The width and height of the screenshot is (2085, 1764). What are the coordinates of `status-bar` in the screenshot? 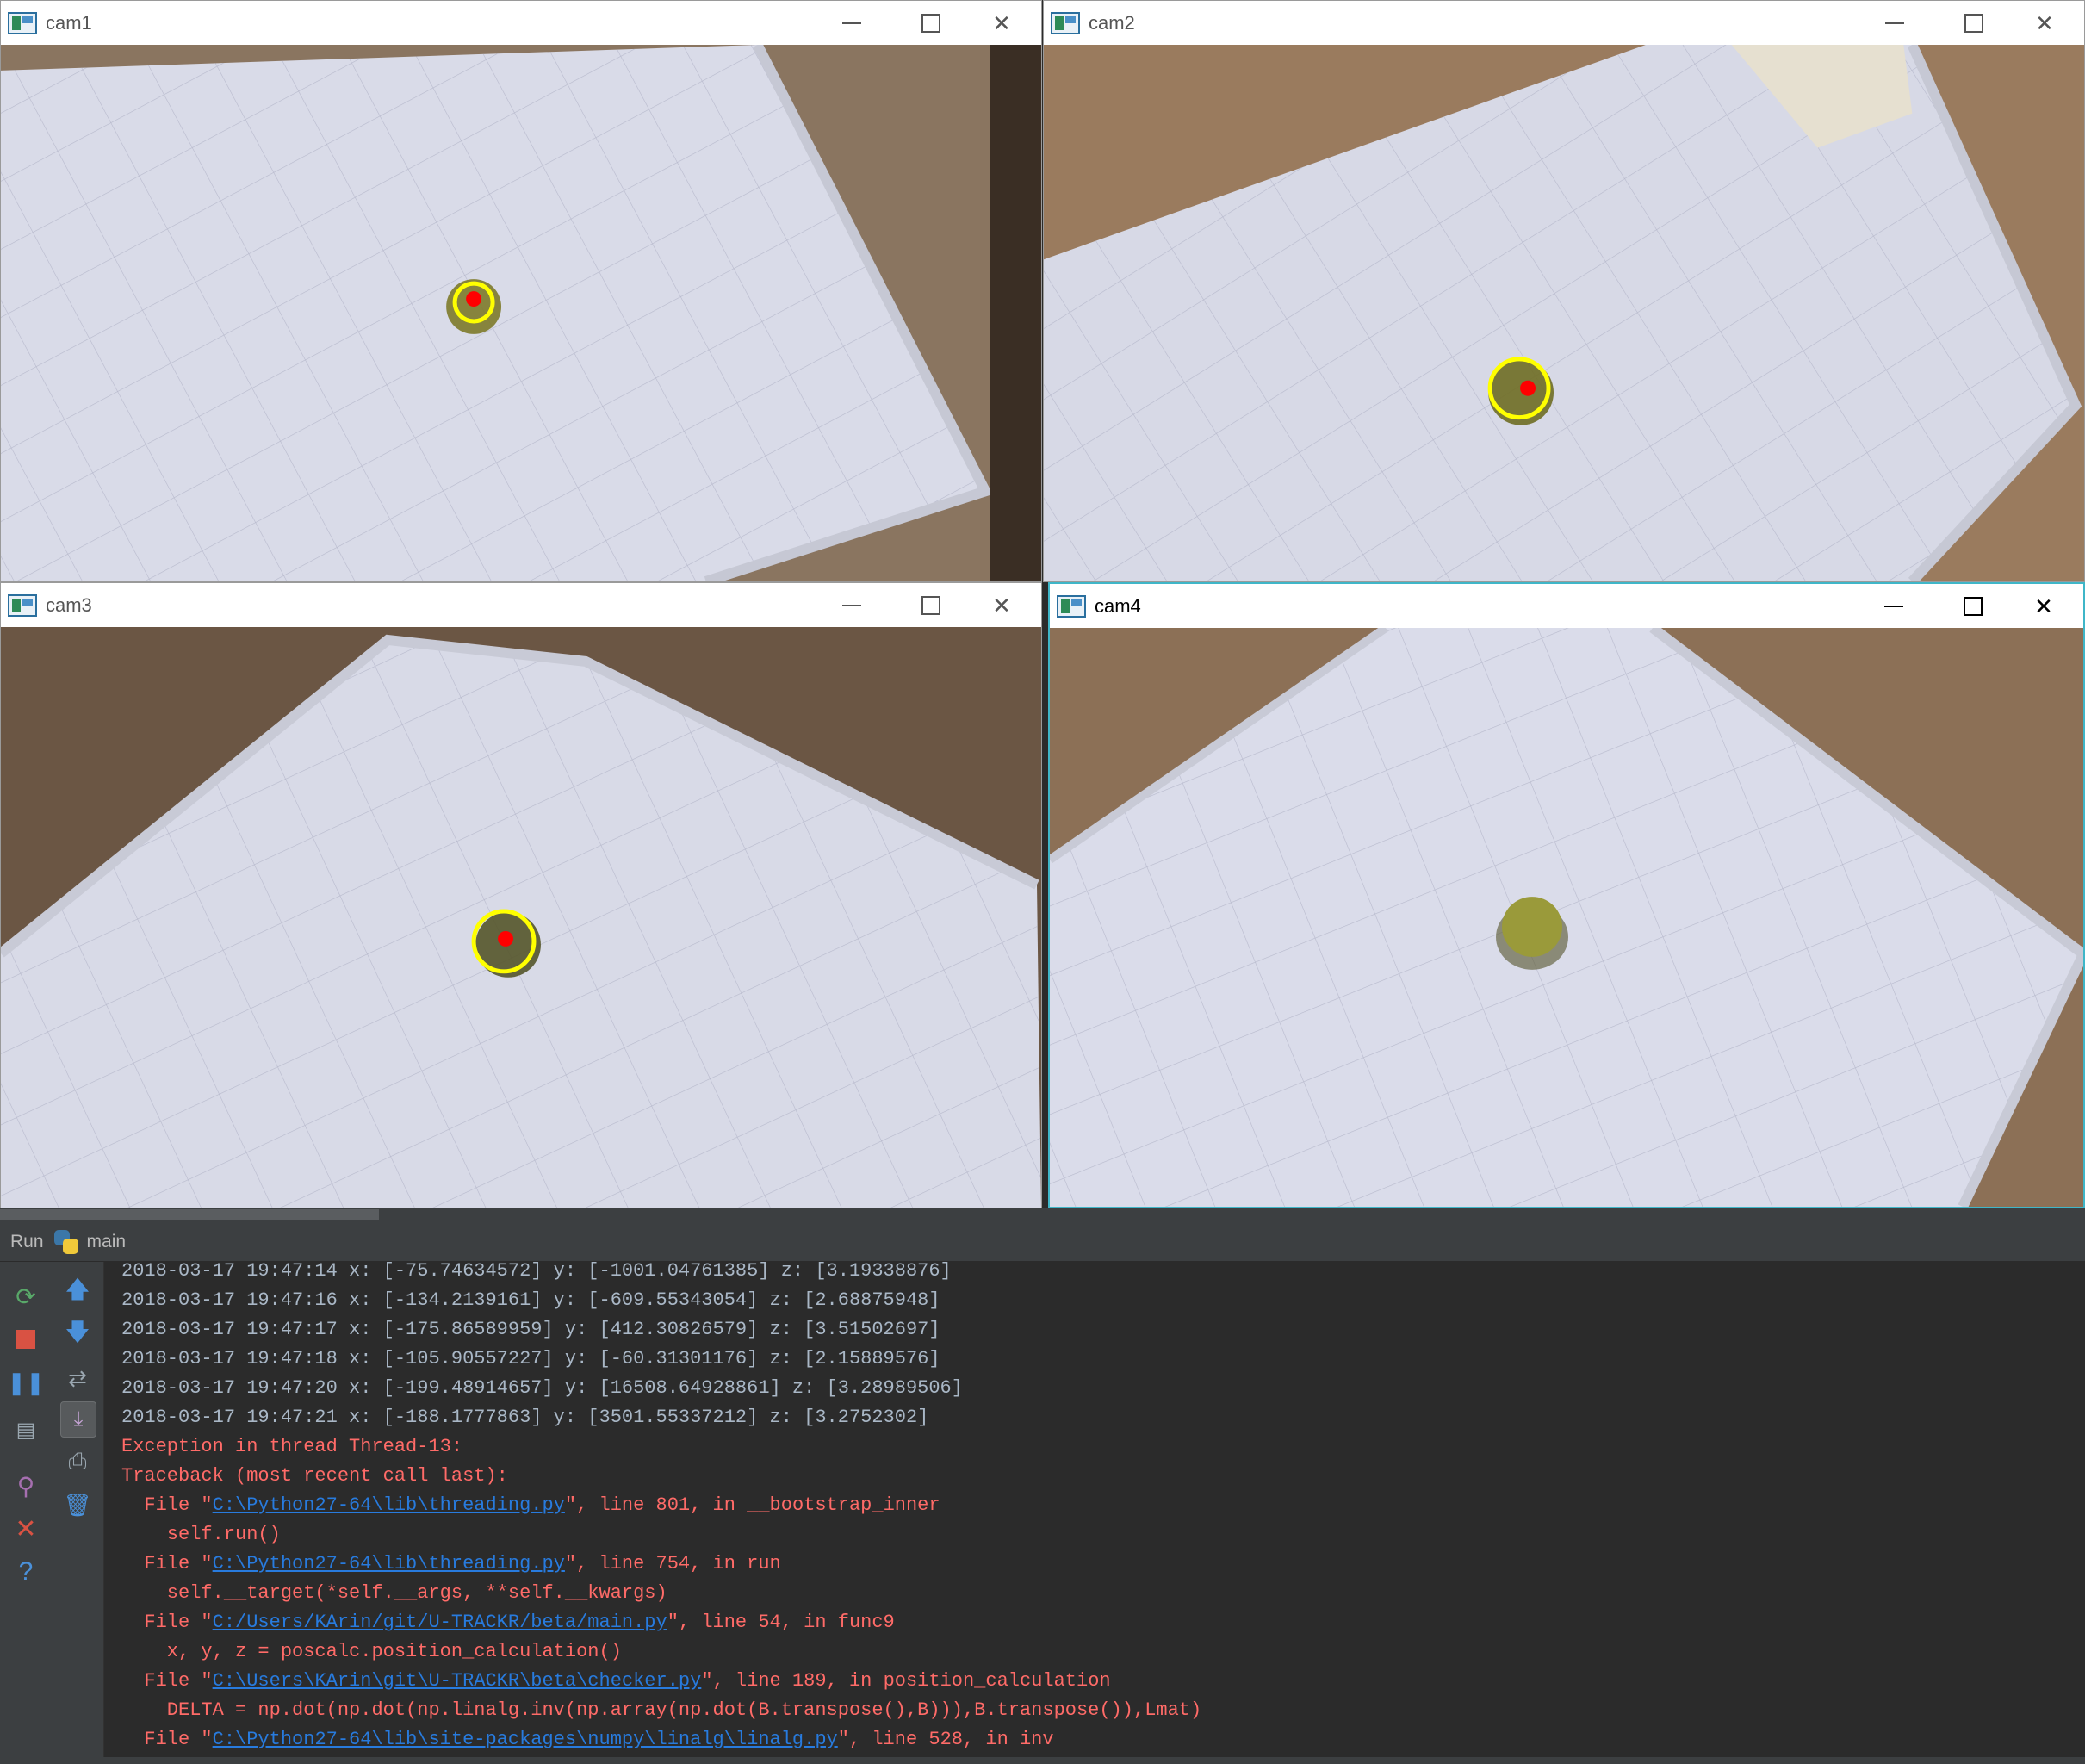 It's located at (1042, 1760).